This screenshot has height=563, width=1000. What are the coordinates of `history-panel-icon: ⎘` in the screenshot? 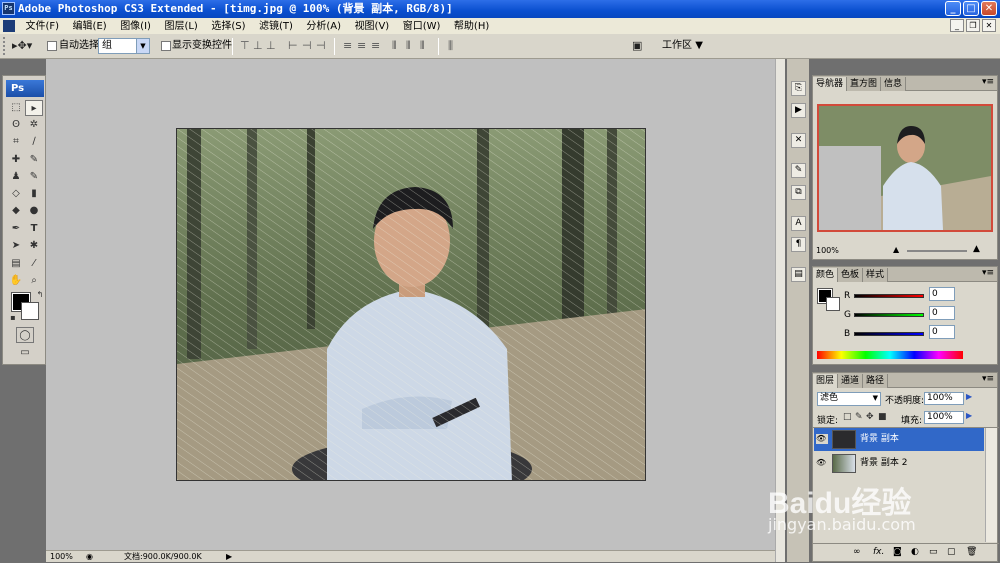 It's located at (798, 88).